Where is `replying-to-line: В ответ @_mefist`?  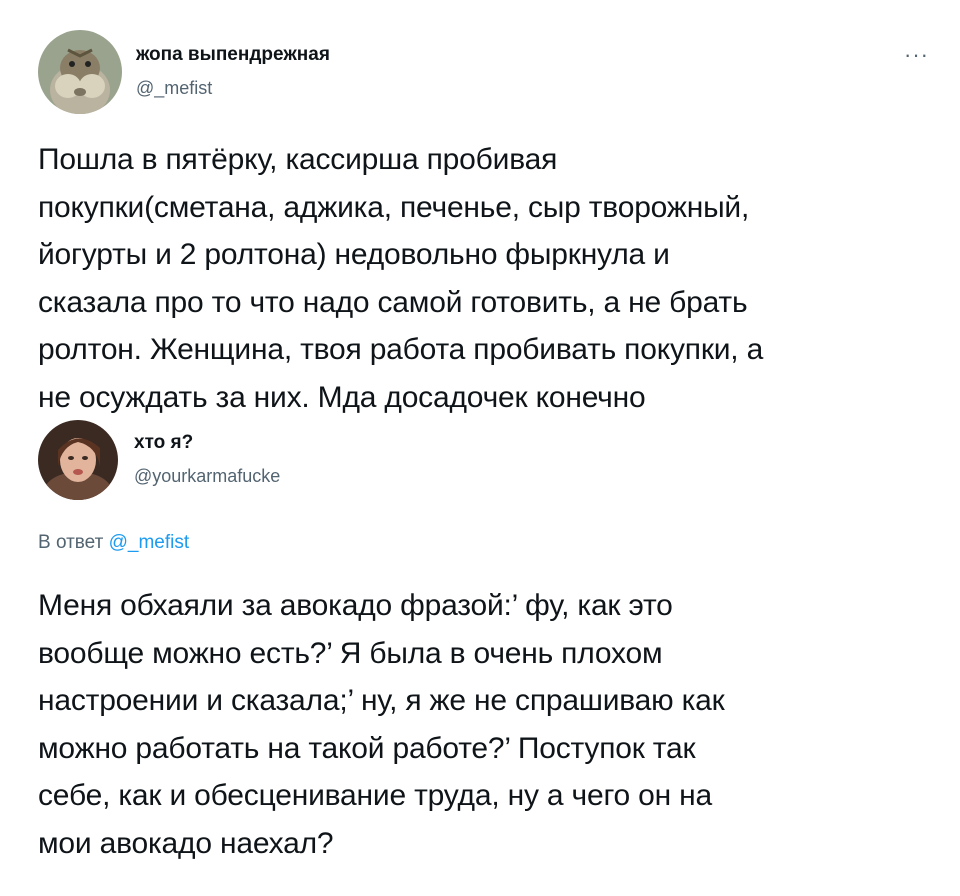
replying-to-line: В ответ @_mefist is located at coordinates (113, 543).